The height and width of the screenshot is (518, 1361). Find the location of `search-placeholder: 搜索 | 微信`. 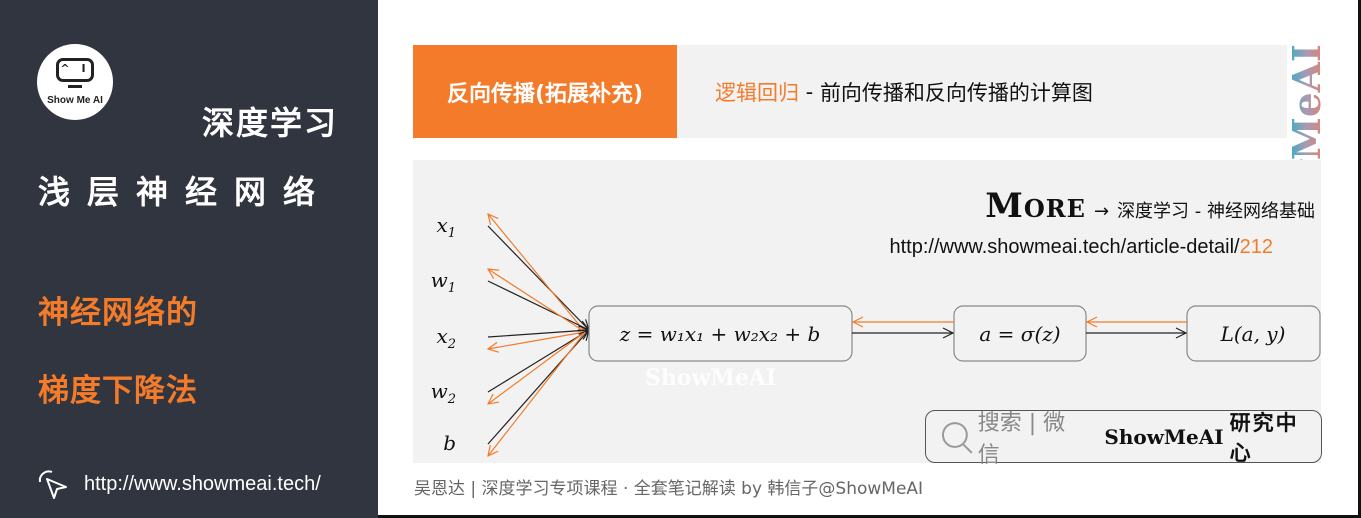

search-placeholder: 搜索 | 微信 is located at coordinates (1021, 439).